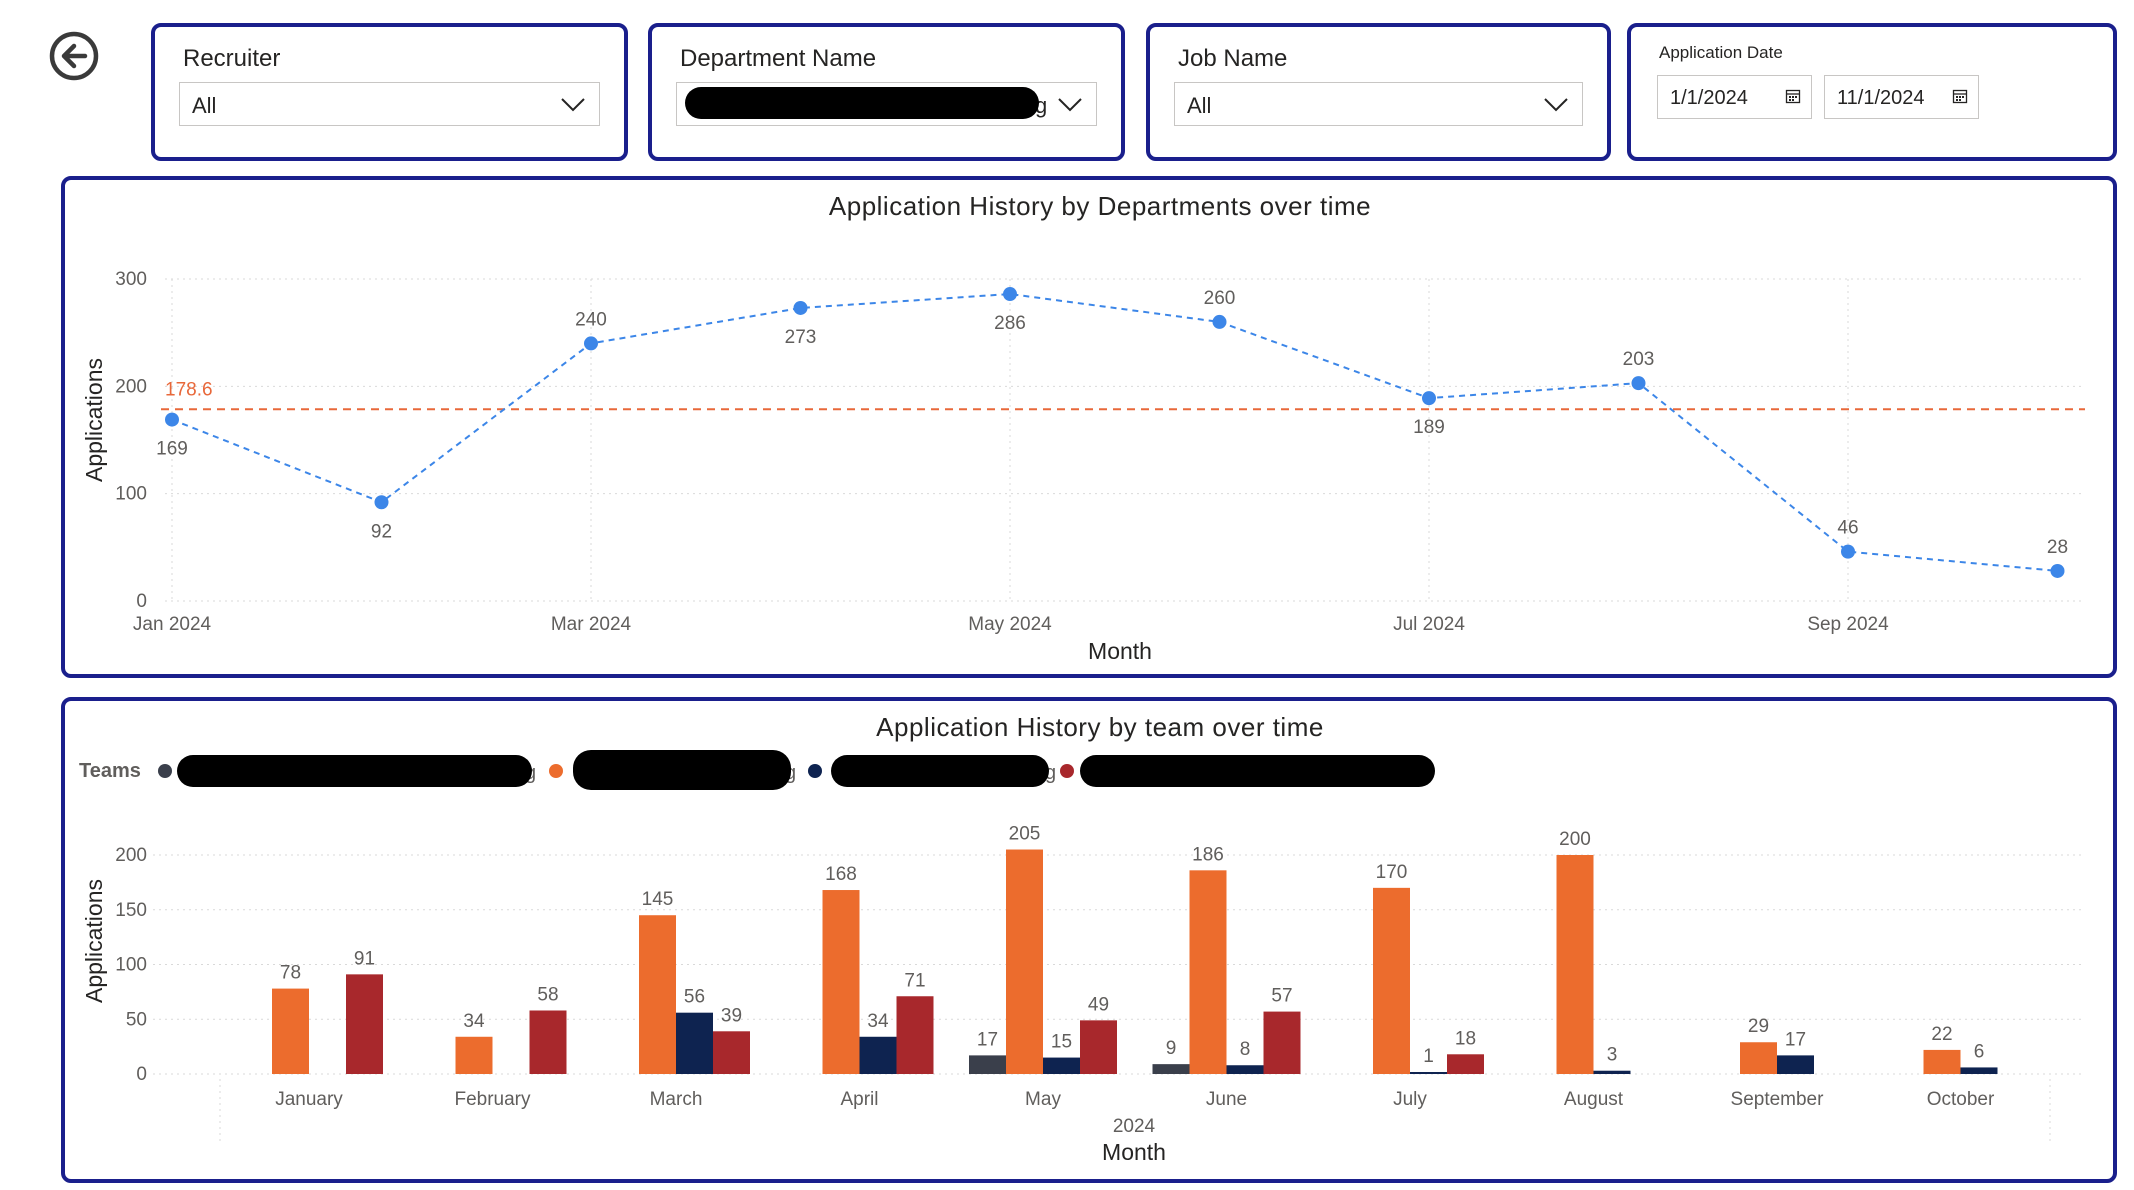  What do you see at coordinates (1941, 1034) in the screenshot?
I see `bar-data-label: 22` at bounding box center [1941, 1034].